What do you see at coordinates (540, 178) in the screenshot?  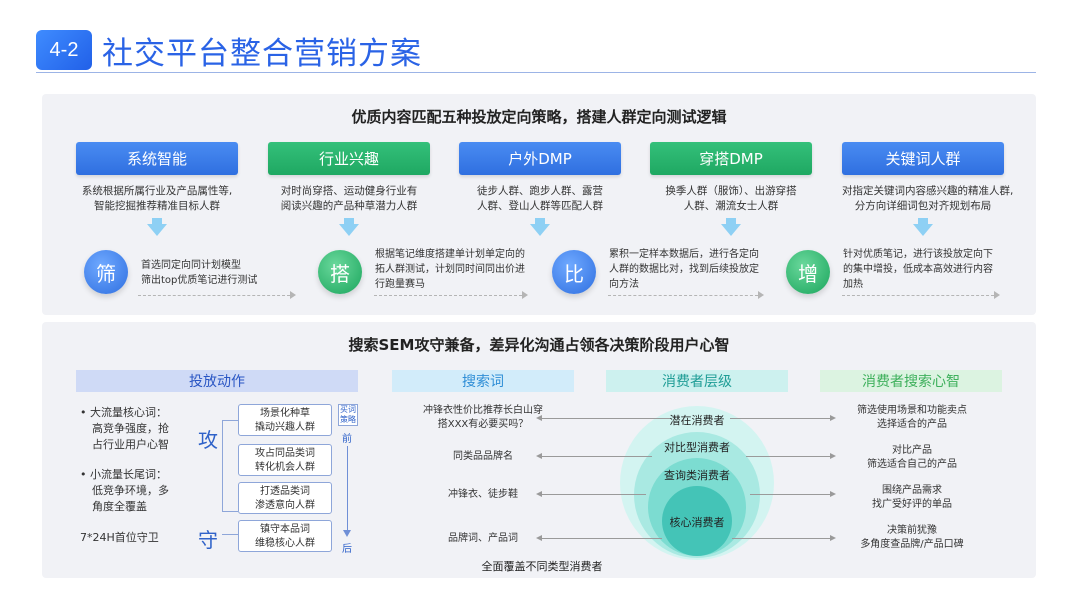 I see `strategy-card-outdoor: 户外DMP 徒步人群、跑步人群、露营 人群、登山人群等匹配人群` at bounding box center [540, 178].